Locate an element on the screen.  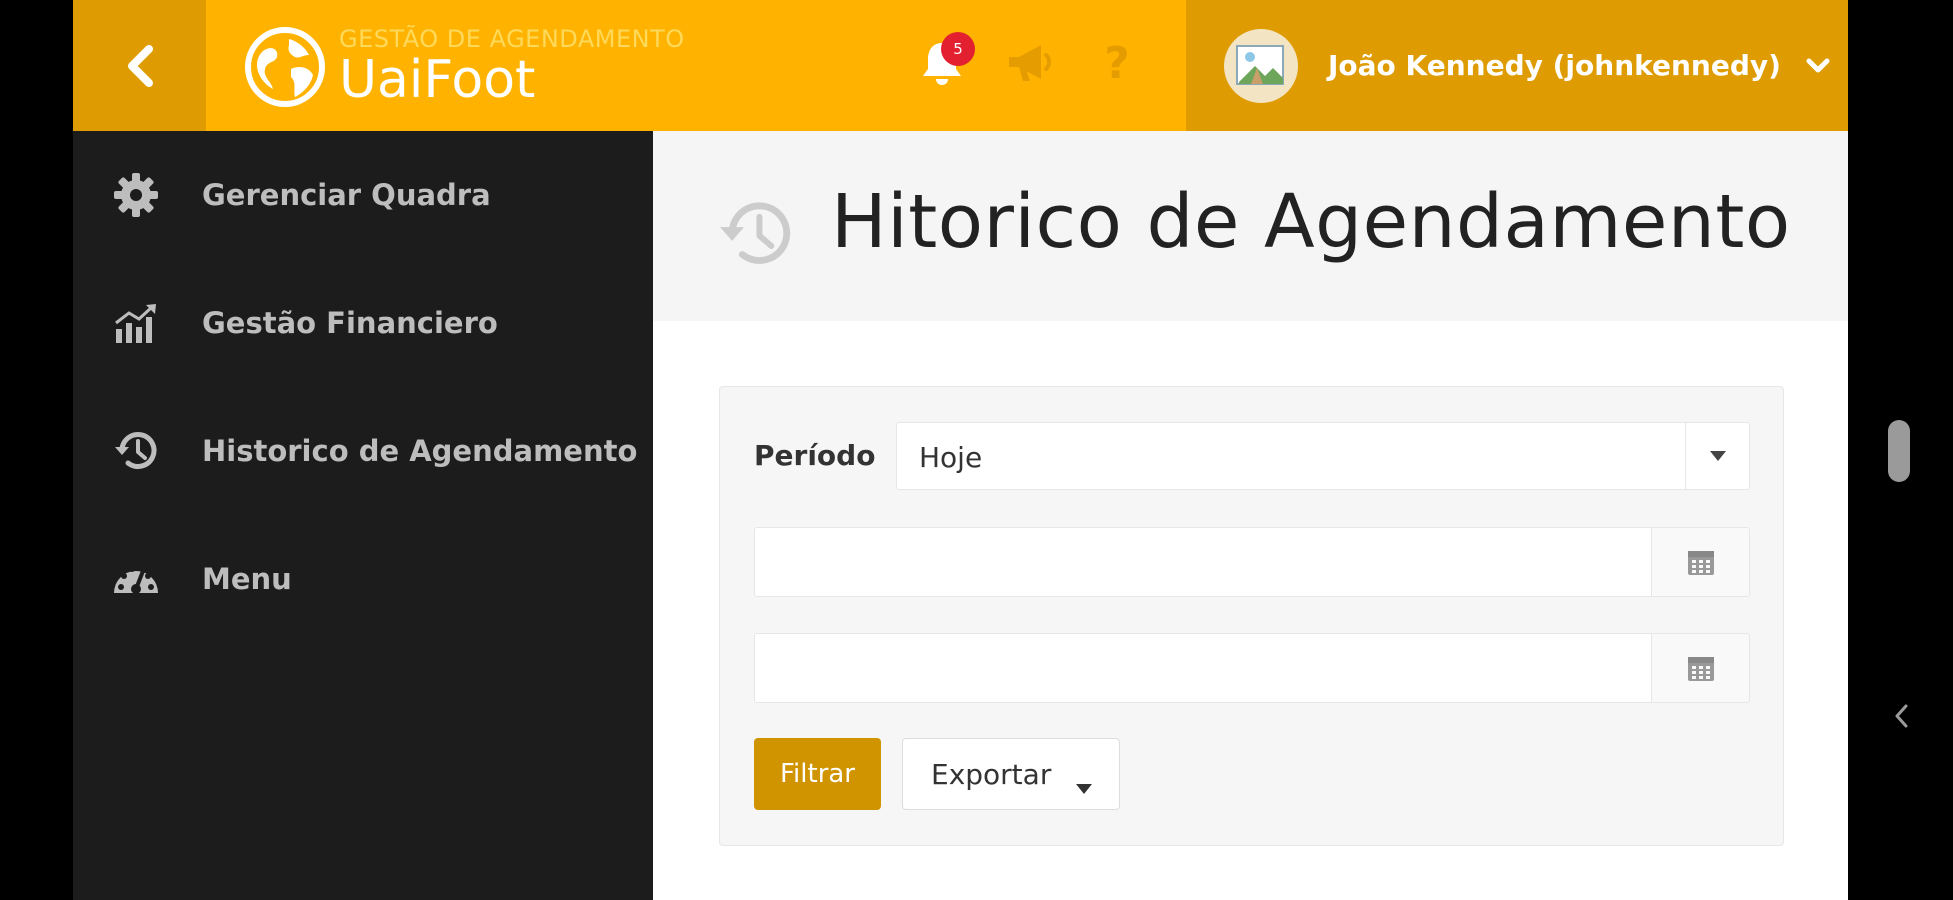
sidebar-item-gestao-financiero: Gestão Financiero is located at coordinates (363, 323).